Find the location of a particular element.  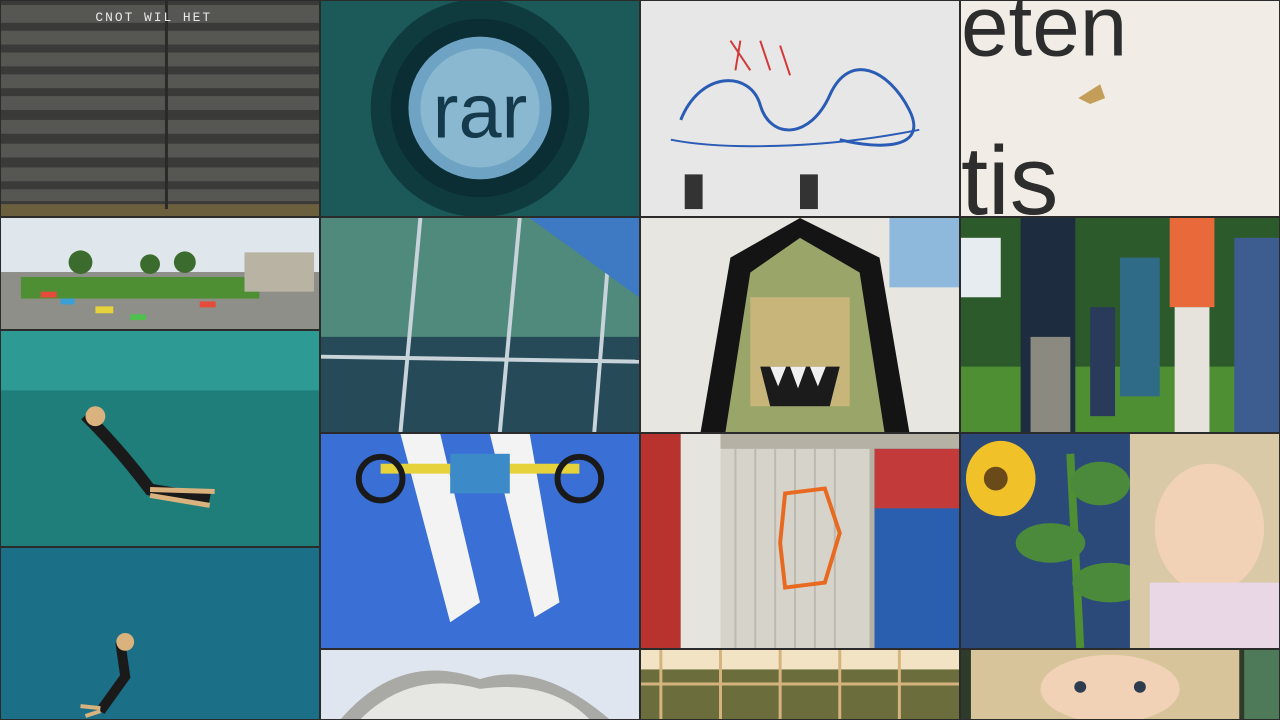

swimmer-2-image is located at coordinates (160, 633).